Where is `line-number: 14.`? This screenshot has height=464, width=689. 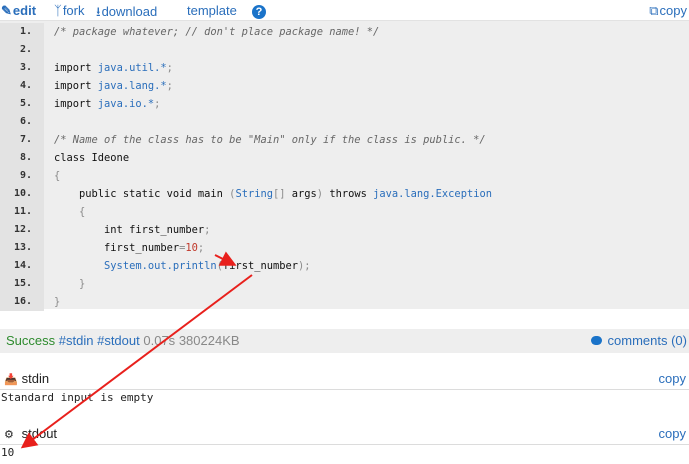
line-number: 14. is located at coordinates (22, 266).